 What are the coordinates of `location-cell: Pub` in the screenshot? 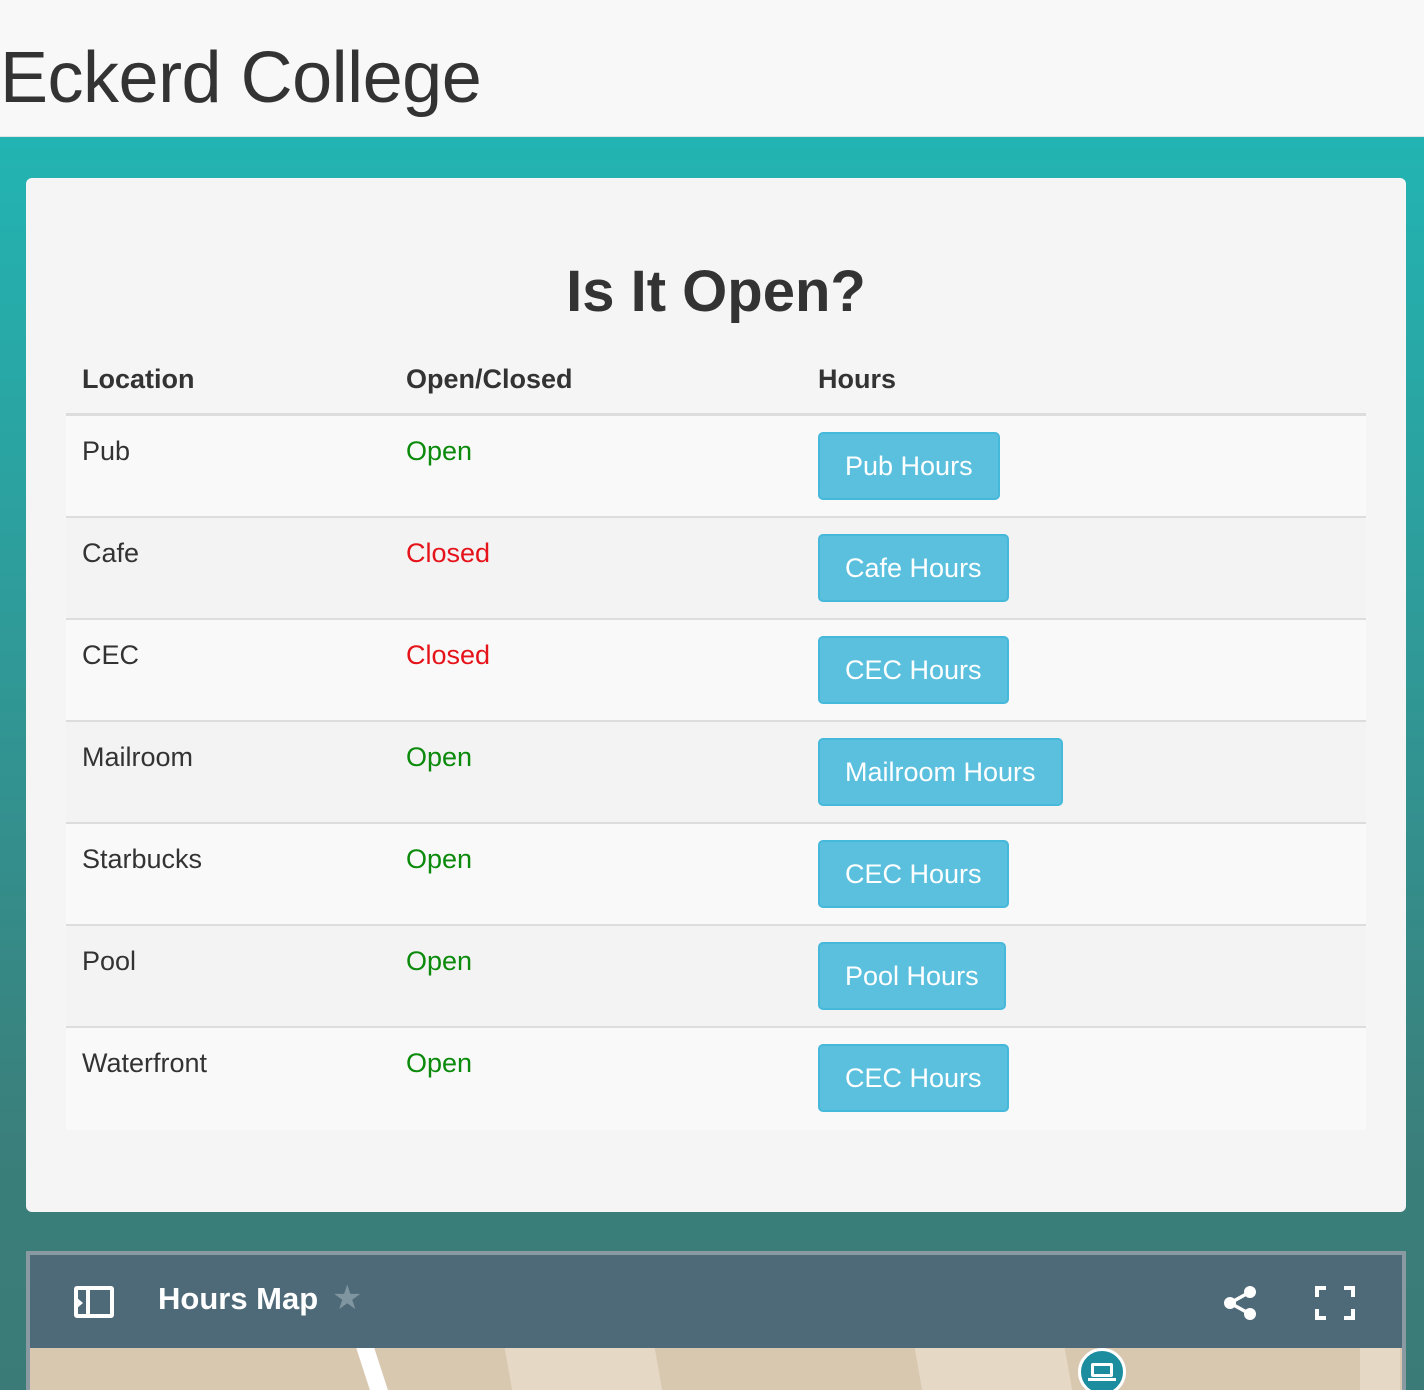 It's located at (106, 451).